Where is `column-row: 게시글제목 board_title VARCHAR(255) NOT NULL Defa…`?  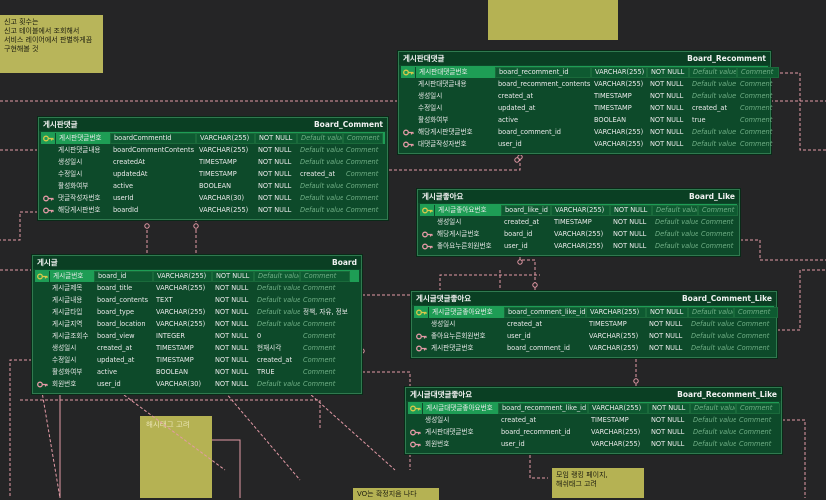 column-row: 게시글제목 board_title VARCHAR(255) NOT NULL Defa… is located at coordinates (197, 288).